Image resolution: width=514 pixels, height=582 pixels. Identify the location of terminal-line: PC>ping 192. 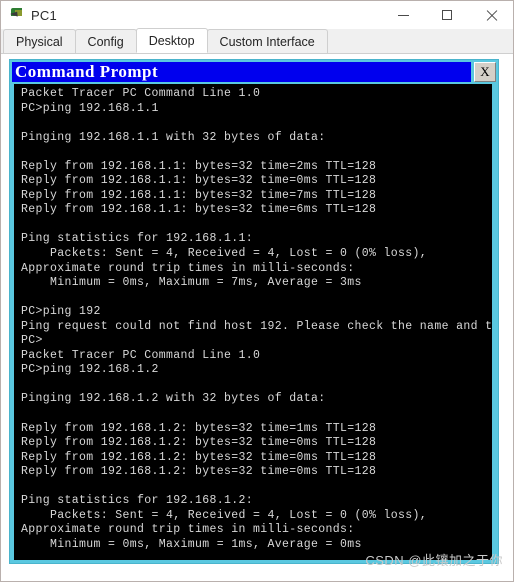
(61, 312).